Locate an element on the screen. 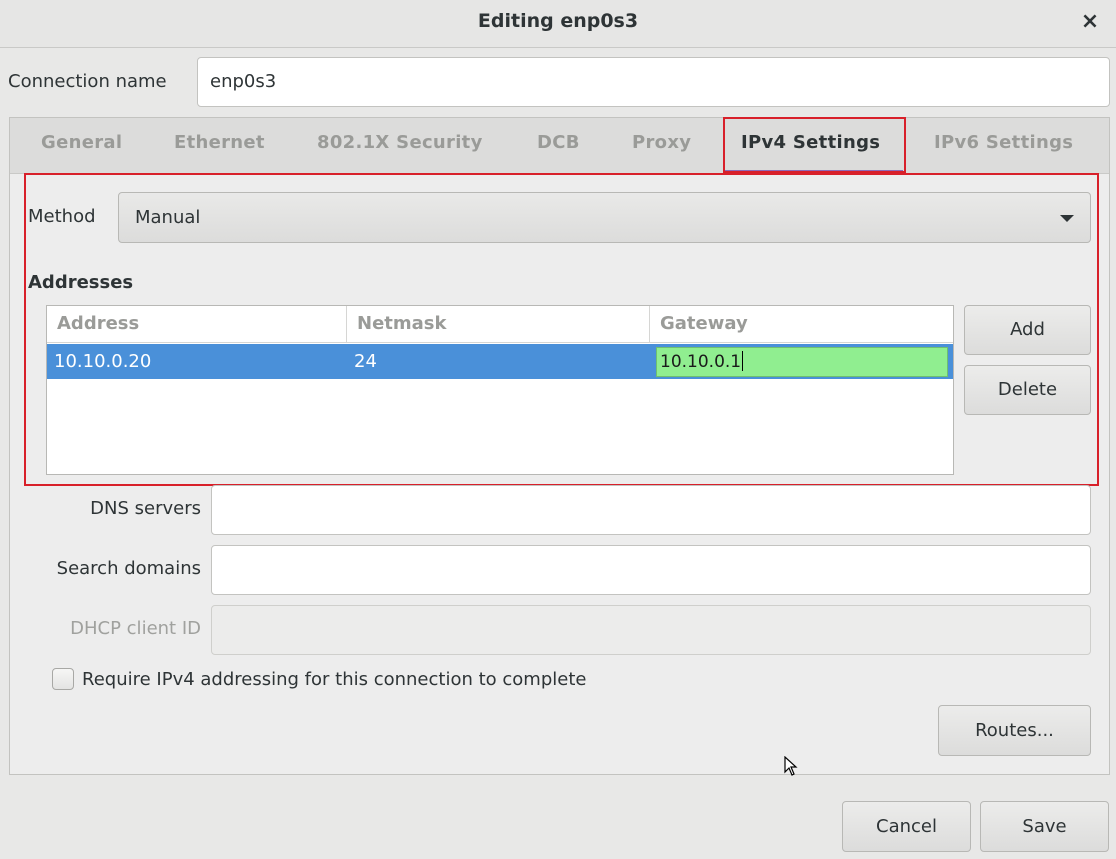 The image size is (1116, 859). column-header-netmask: Netmask is located at coordinates (498, 324).